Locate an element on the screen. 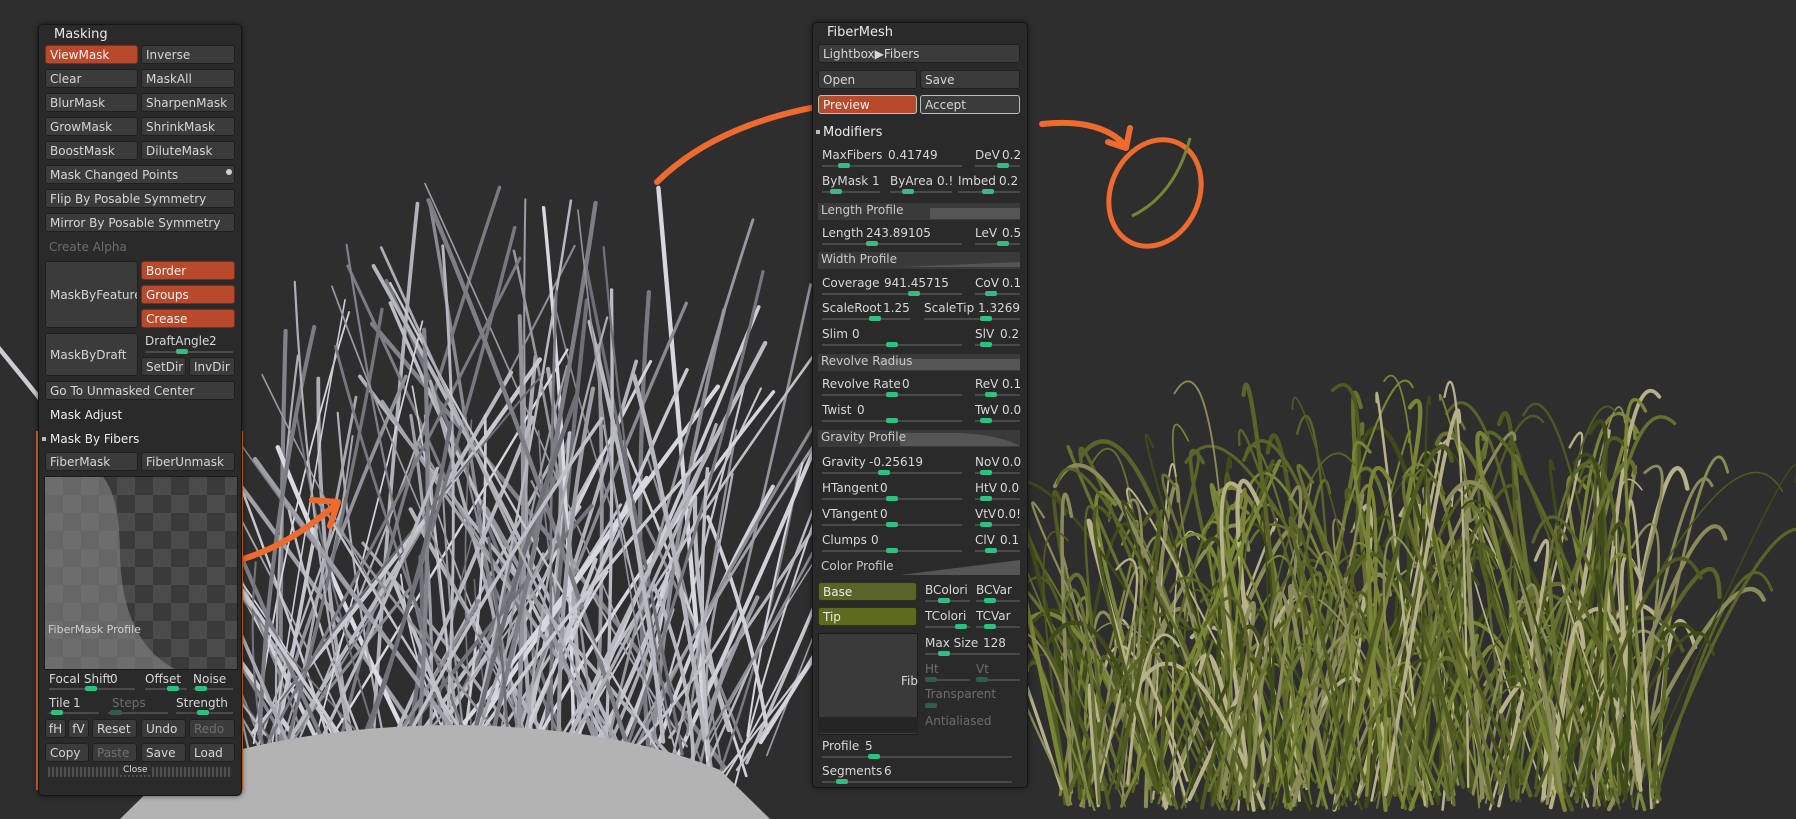 The height and width of the screenshot is (819, 1796). fiber-mask-profile-curve is located at coordinates (141, 573).